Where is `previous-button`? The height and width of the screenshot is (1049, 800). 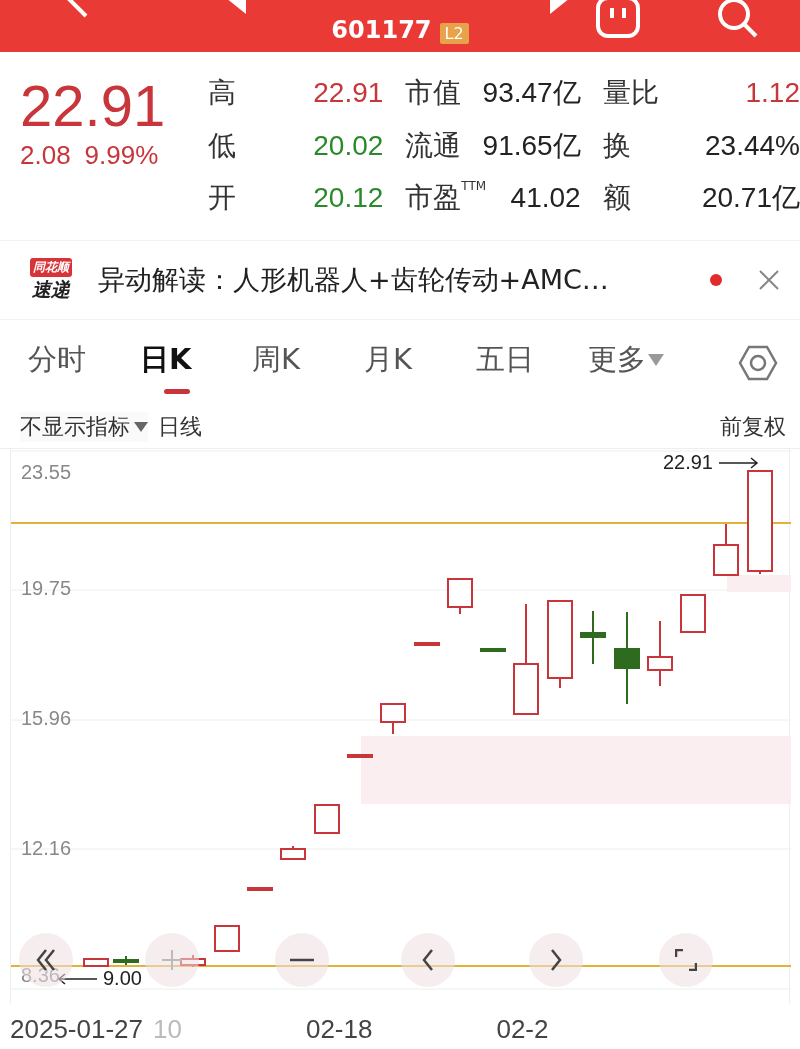
previous-button is located at coordinates (428, 960).